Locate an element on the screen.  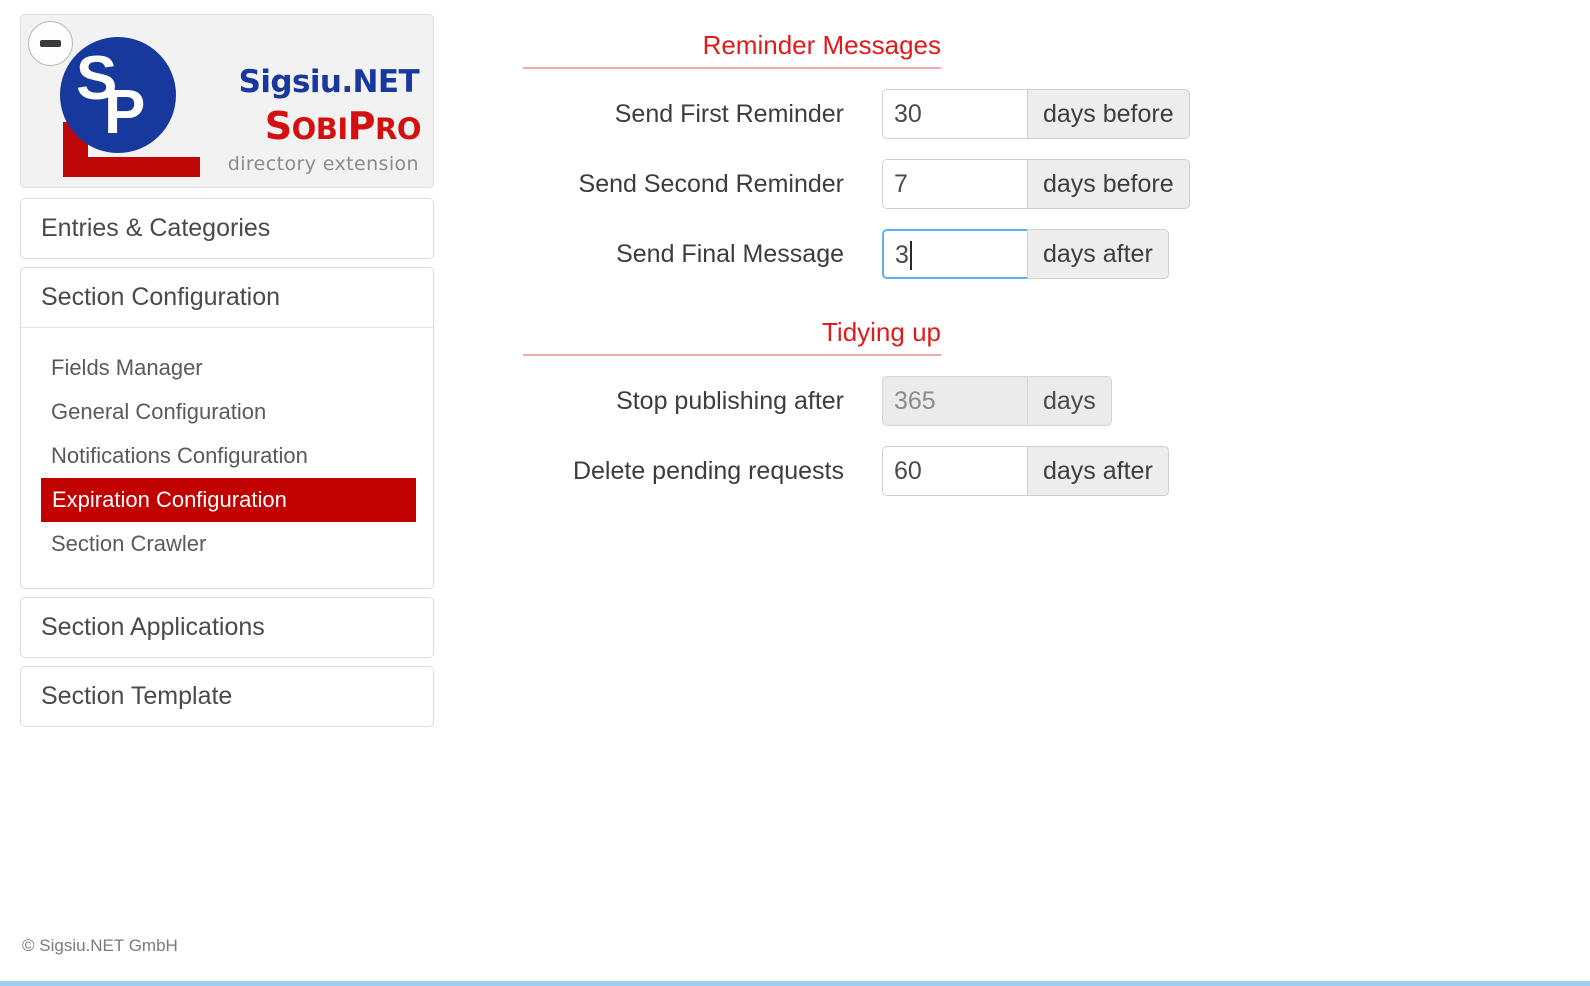
row-send-first-reminder: Send First Reminder days before is located at coordinates (1030, 114).